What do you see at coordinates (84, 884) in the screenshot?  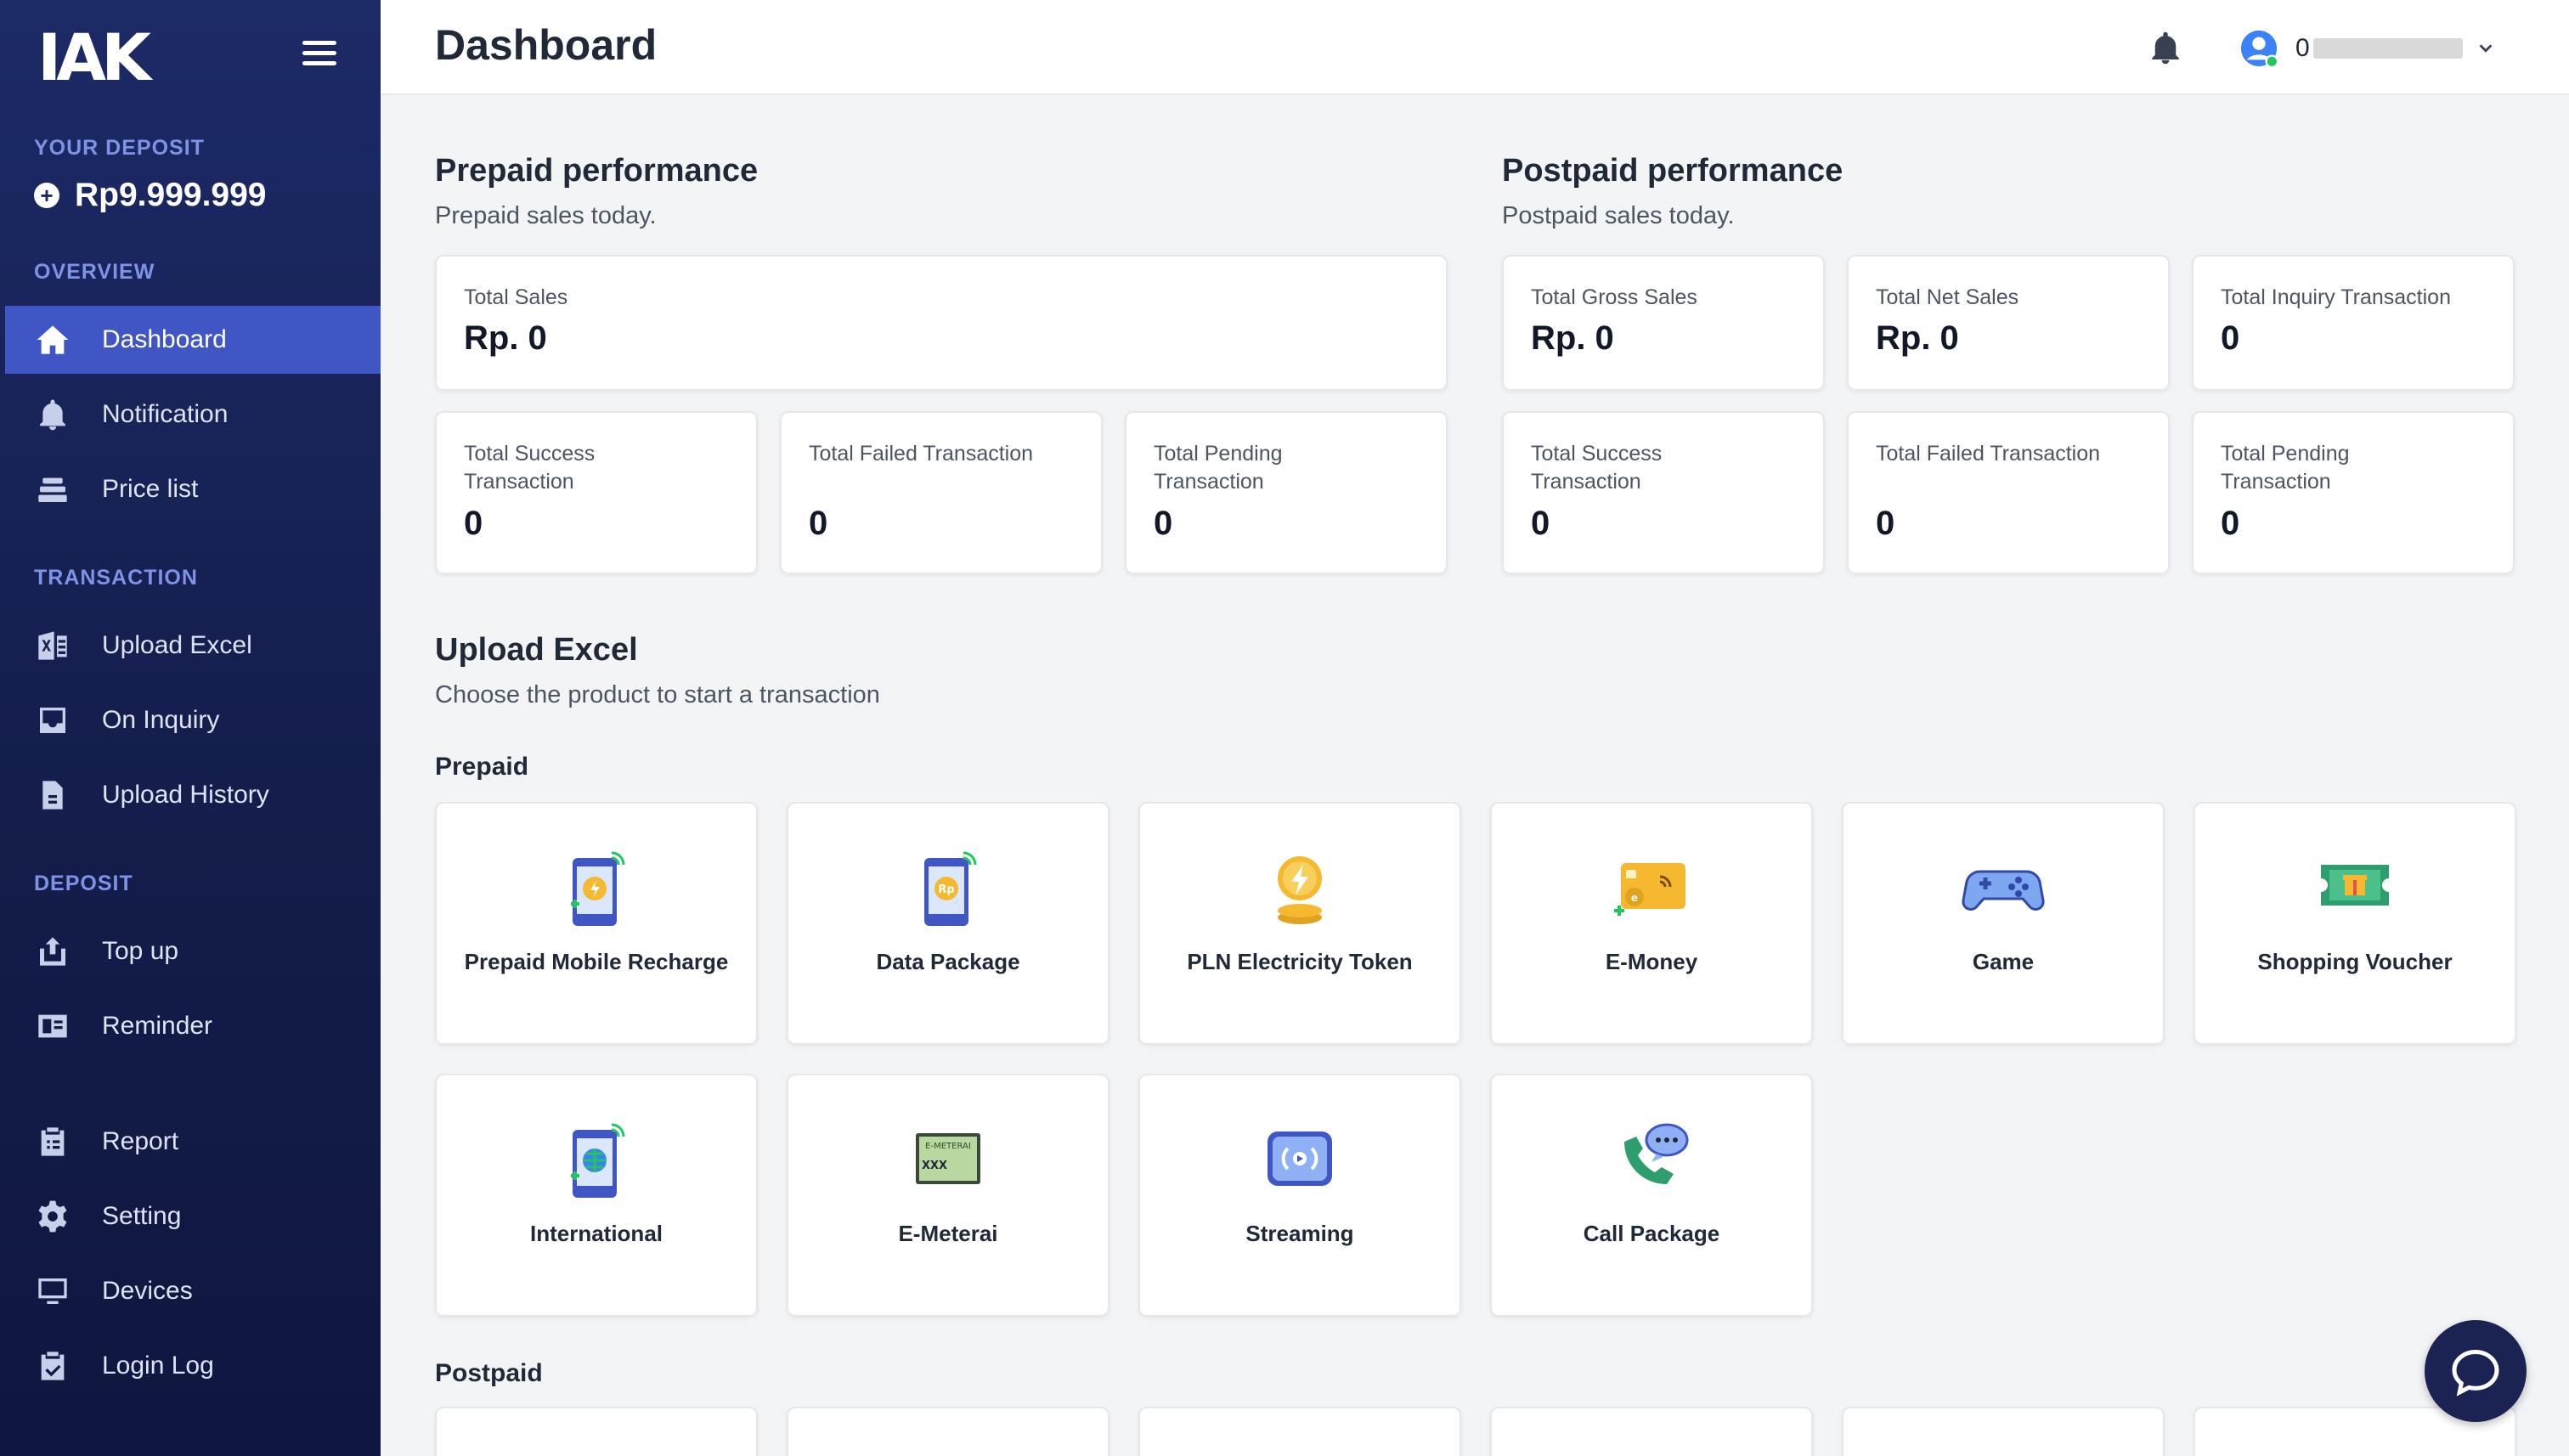 I see `section-deposit: DEPOSIT` at bounding box center [84, 884].